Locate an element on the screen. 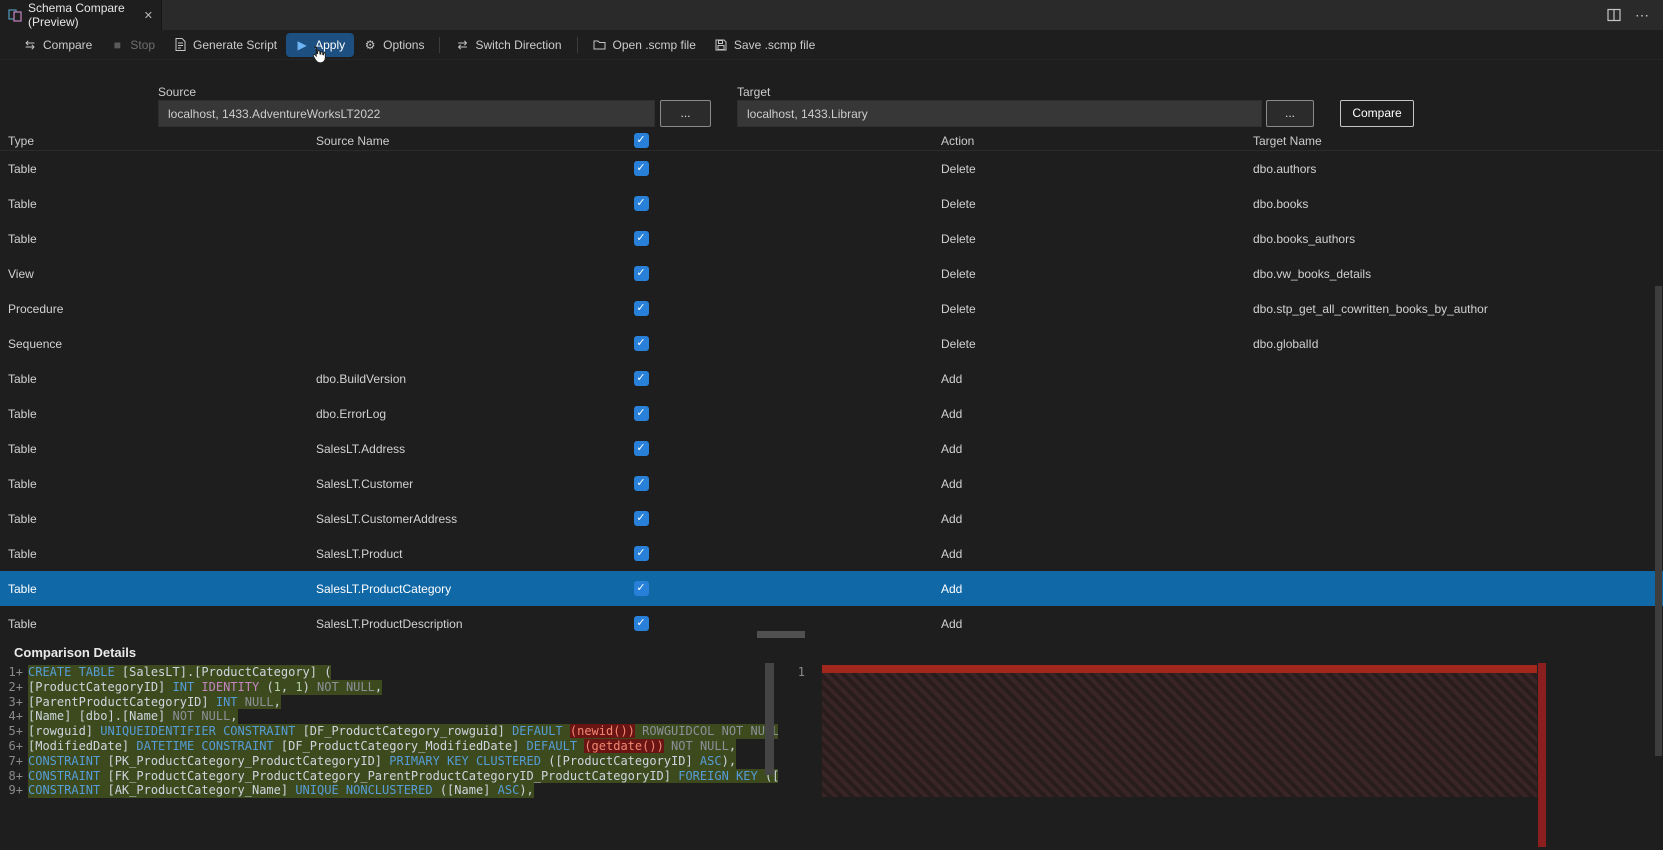 This screenshot has width=1663, height=850. header-type: Type is located at coordinates (158, 141).